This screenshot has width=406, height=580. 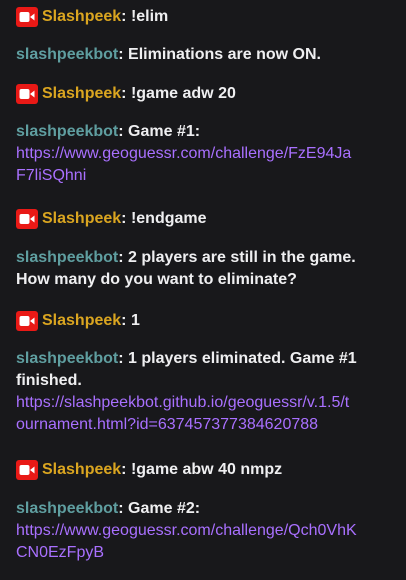 I want to click on chat-message-text: 1 players eliminated. Game #1, so click(x=242, y=358).